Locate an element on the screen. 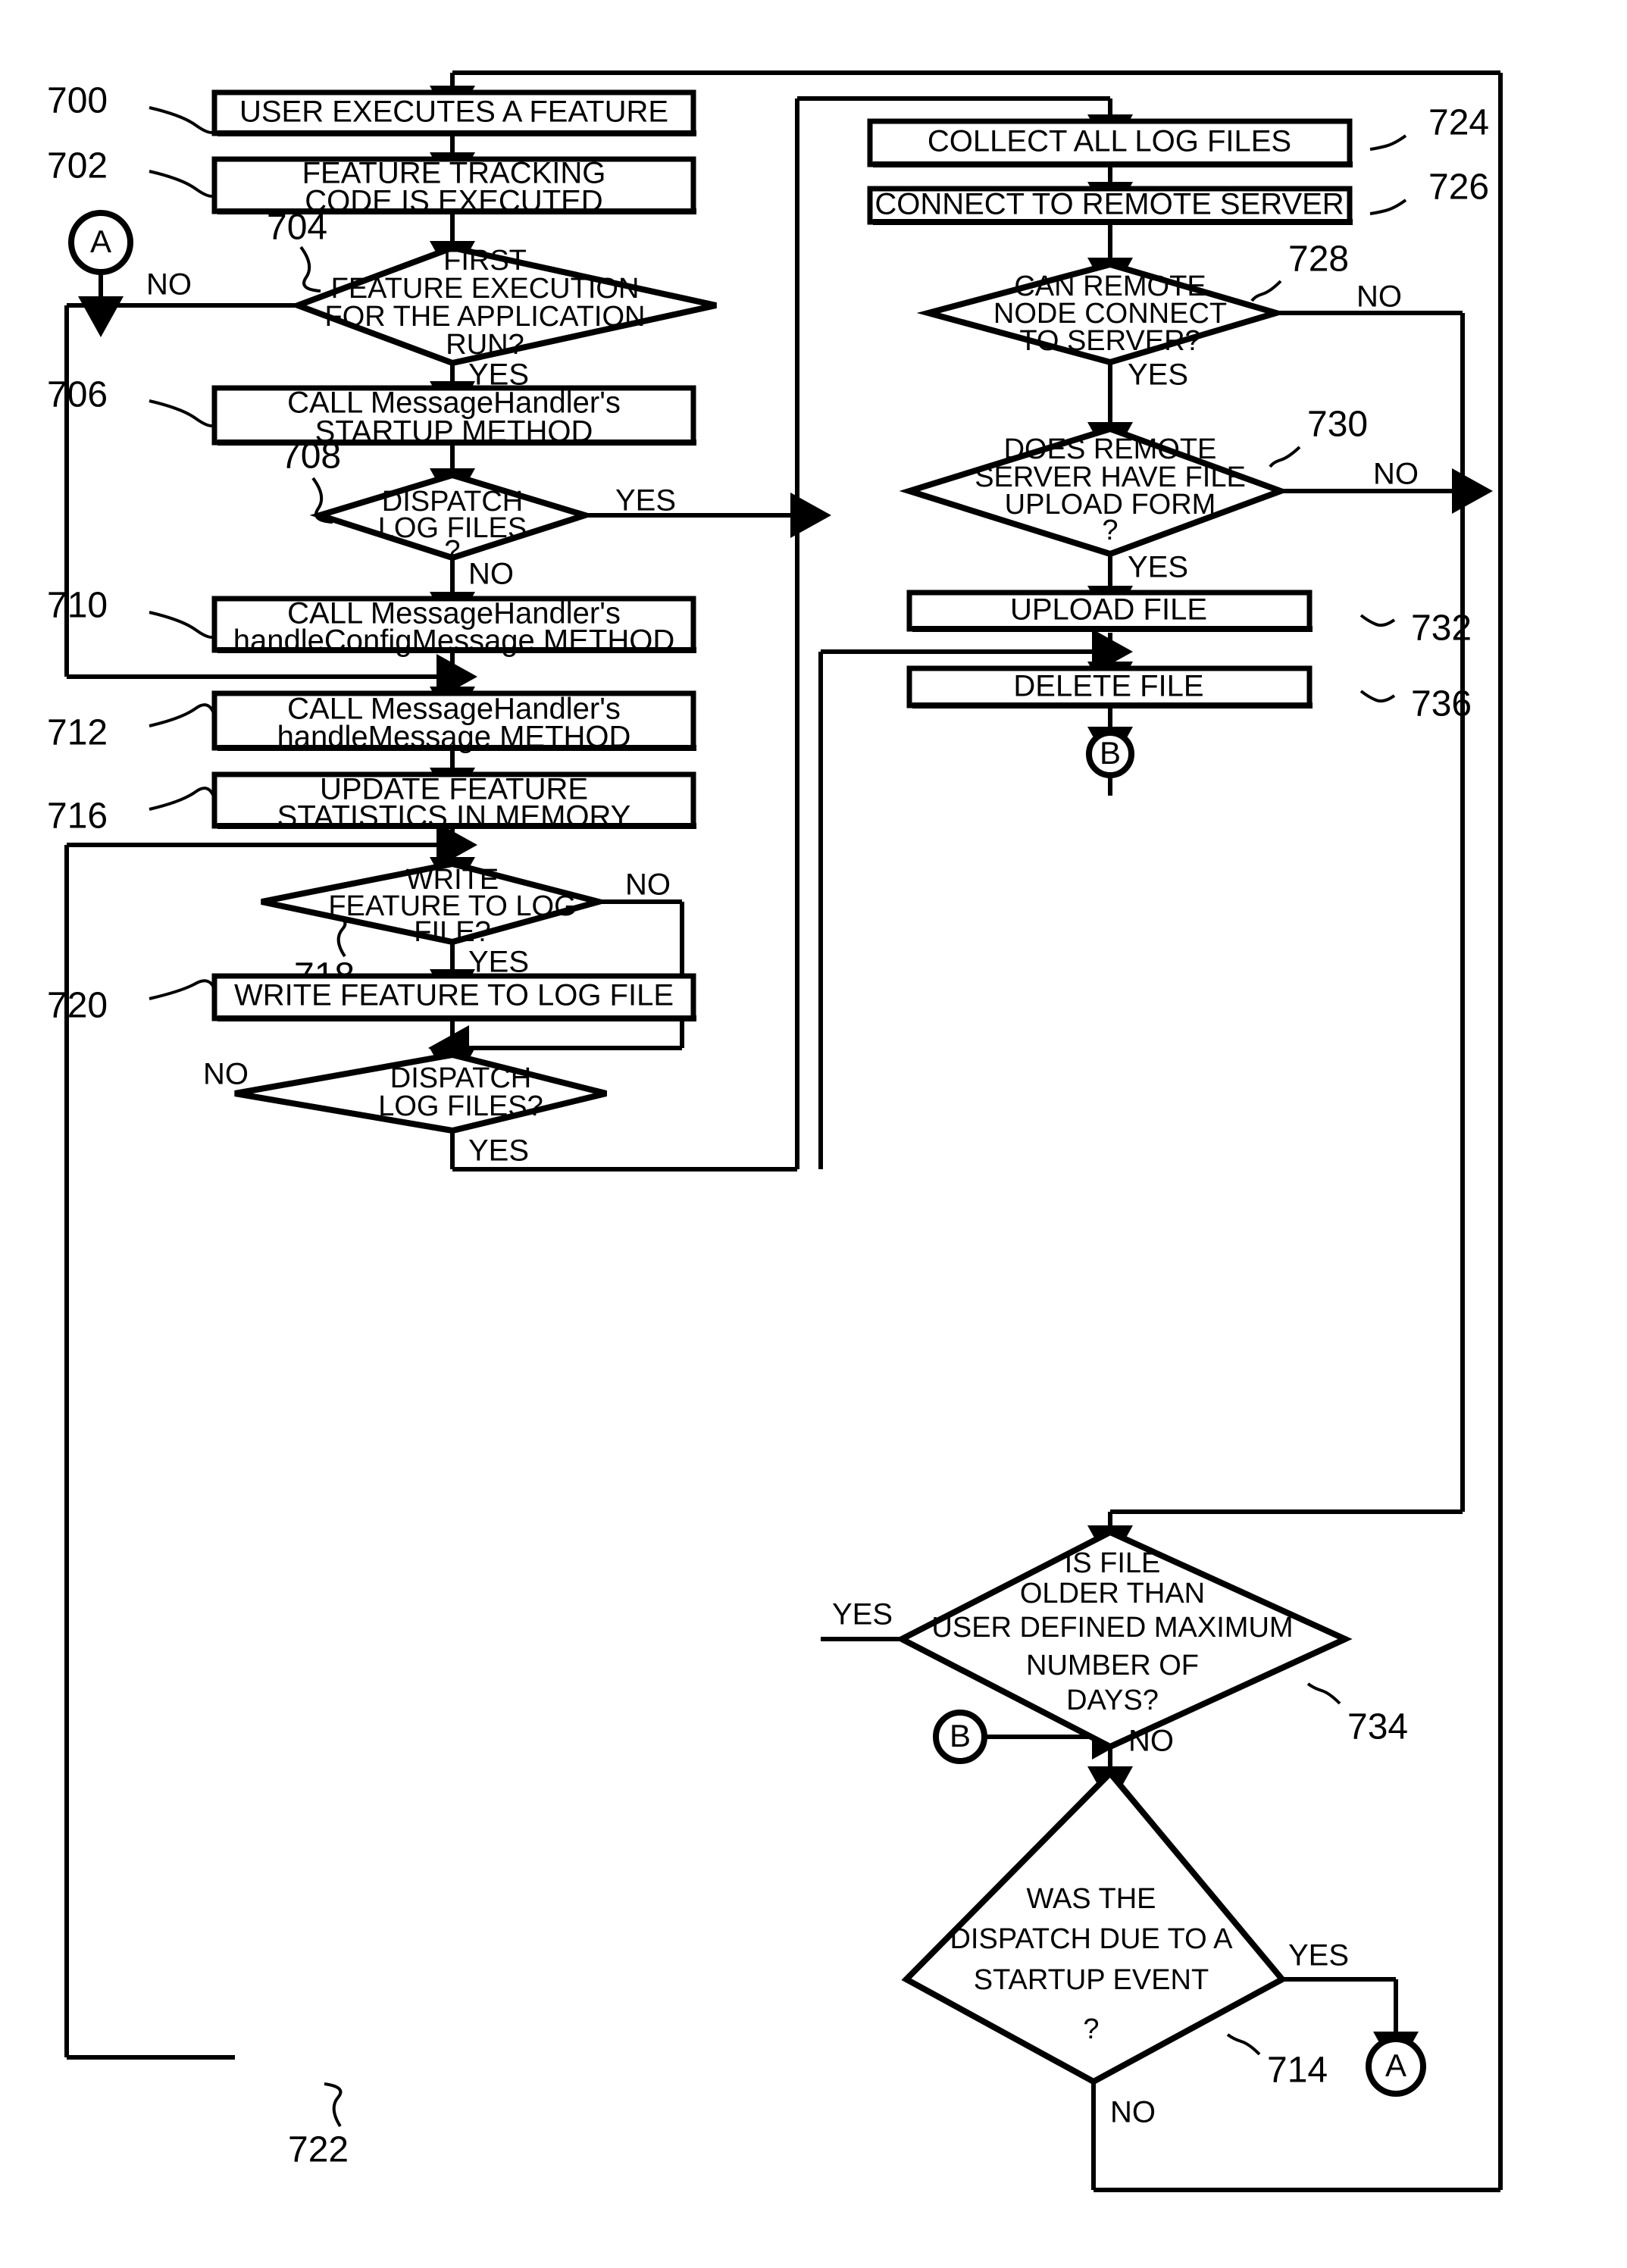  edge-label-708-no: NO is located at coordinates (491, 574).